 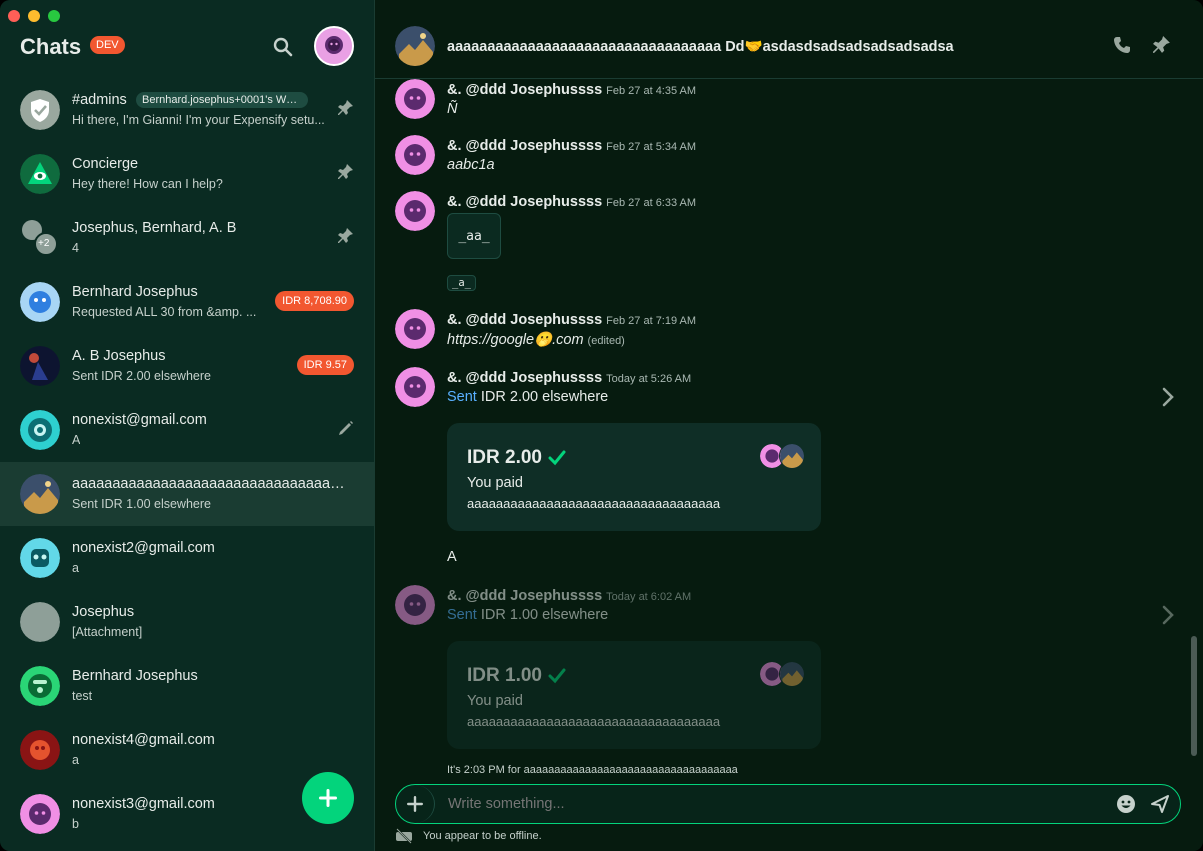 I want to click on message-text: IDR 2.00 elsewhere, so click(x=544, y=397).